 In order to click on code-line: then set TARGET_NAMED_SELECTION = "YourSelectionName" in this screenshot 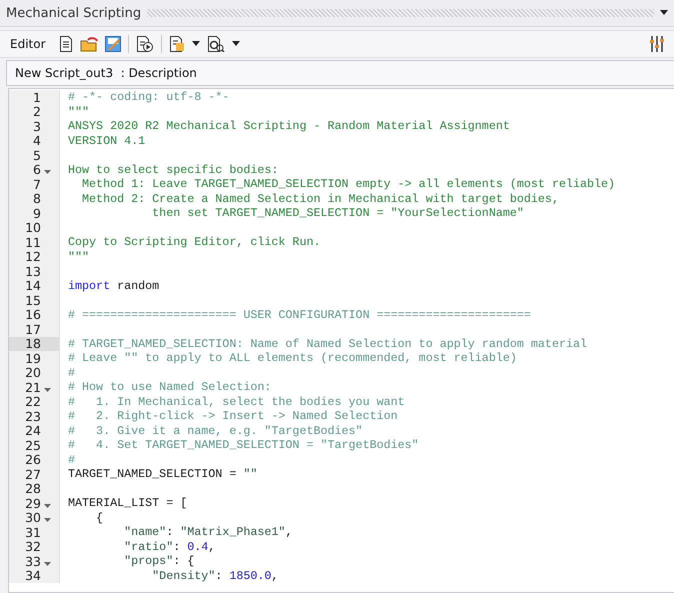, I will do `click(337, 213)`.